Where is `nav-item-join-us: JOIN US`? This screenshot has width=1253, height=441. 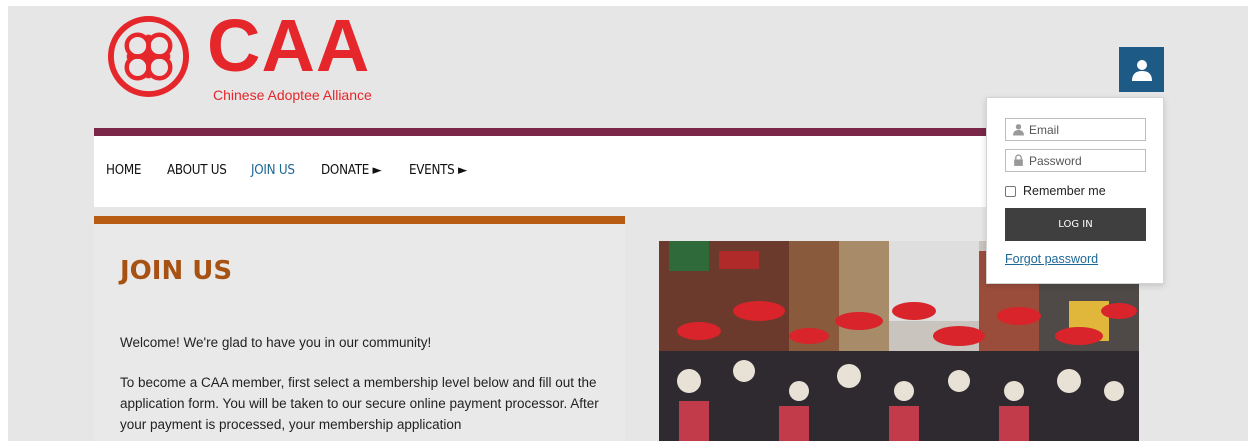 nav-item-join-us: JOIN US is located at coordinates (273, 170).